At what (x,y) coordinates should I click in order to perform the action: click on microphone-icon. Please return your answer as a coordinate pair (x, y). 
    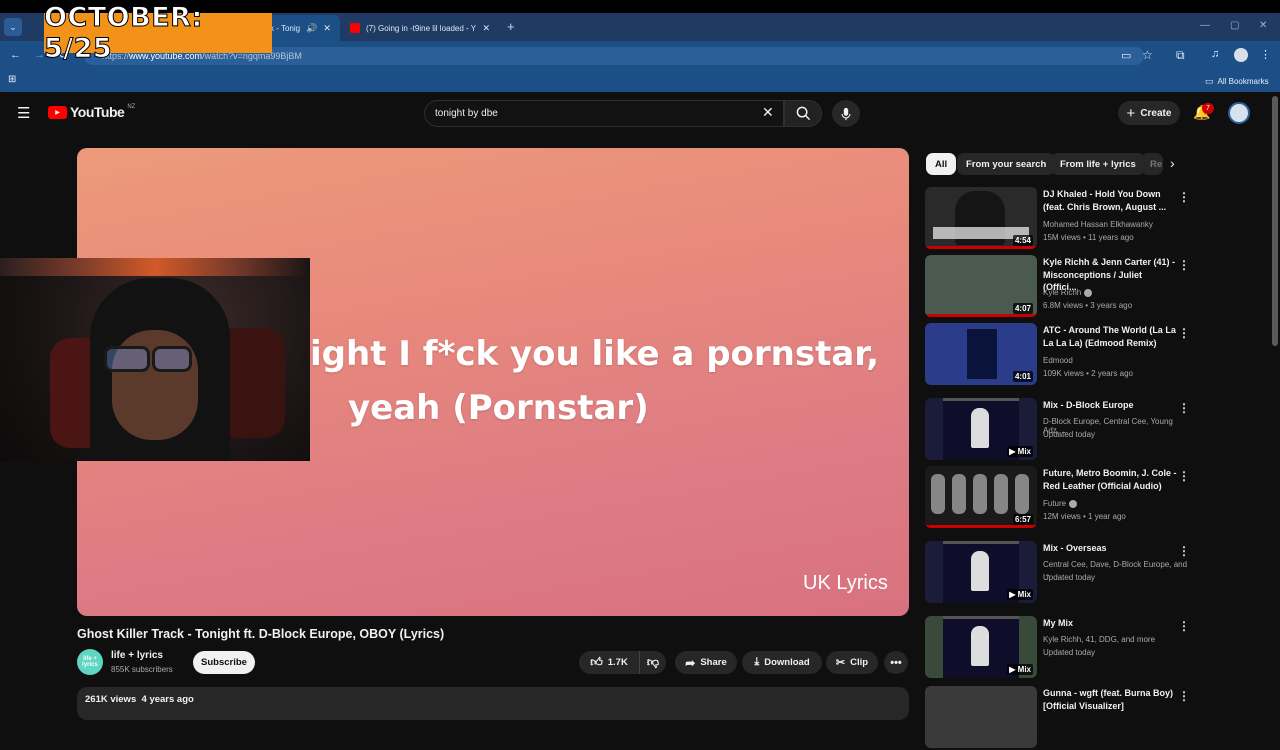
    Looking at the image, I should click on (846, 113).